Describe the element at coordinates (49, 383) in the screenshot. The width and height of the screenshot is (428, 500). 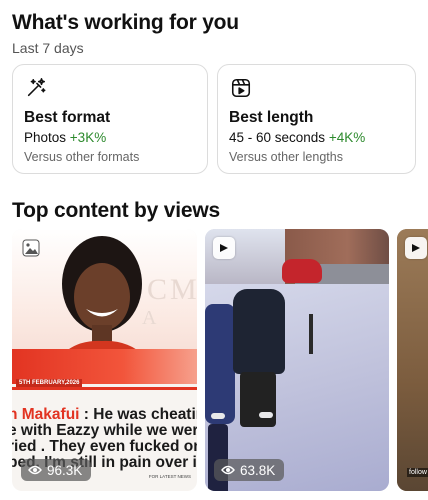
I see `thumb-1-date: 5TH FEBRUARY,2026` at that location.